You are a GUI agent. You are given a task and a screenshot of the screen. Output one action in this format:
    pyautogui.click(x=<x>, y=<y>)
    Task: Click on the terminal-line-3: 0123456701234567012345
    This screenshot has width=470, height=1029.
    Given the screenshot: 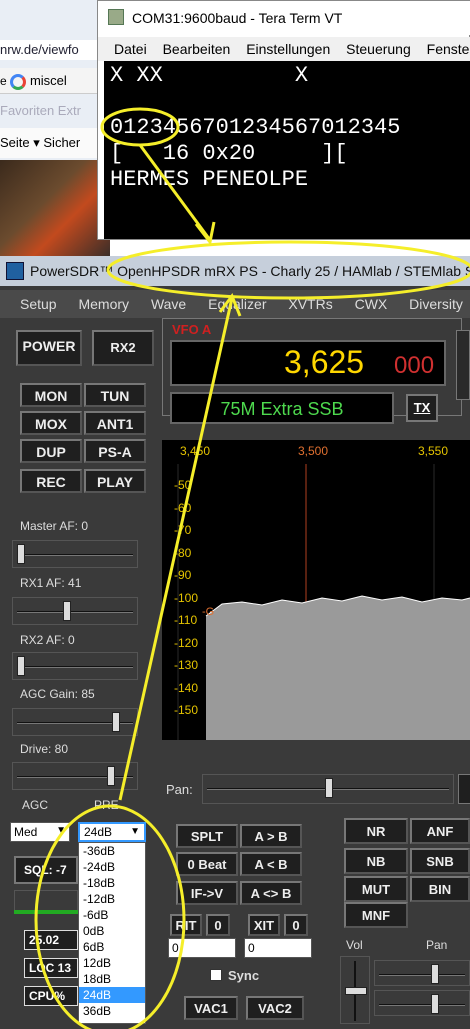 What is the action you would take?
    pyautogui.click(x=255, y=127)
    